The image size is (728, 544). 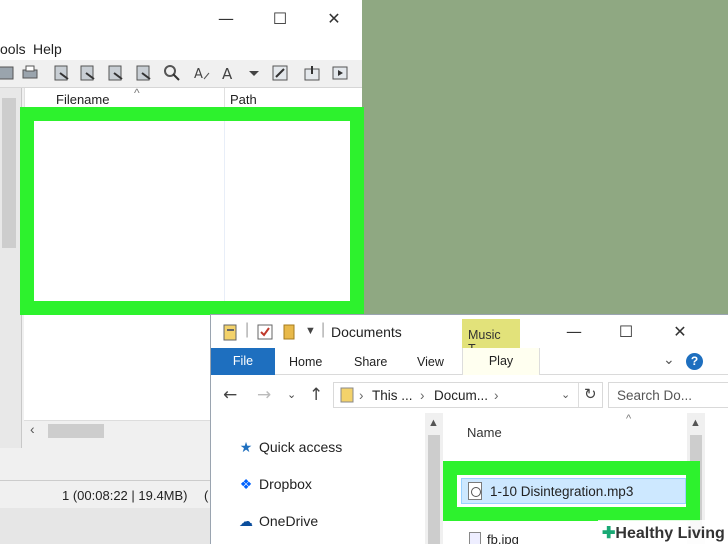 I want to click on nav-quick-access: ★ Quick access, so click(x=290, y=447).